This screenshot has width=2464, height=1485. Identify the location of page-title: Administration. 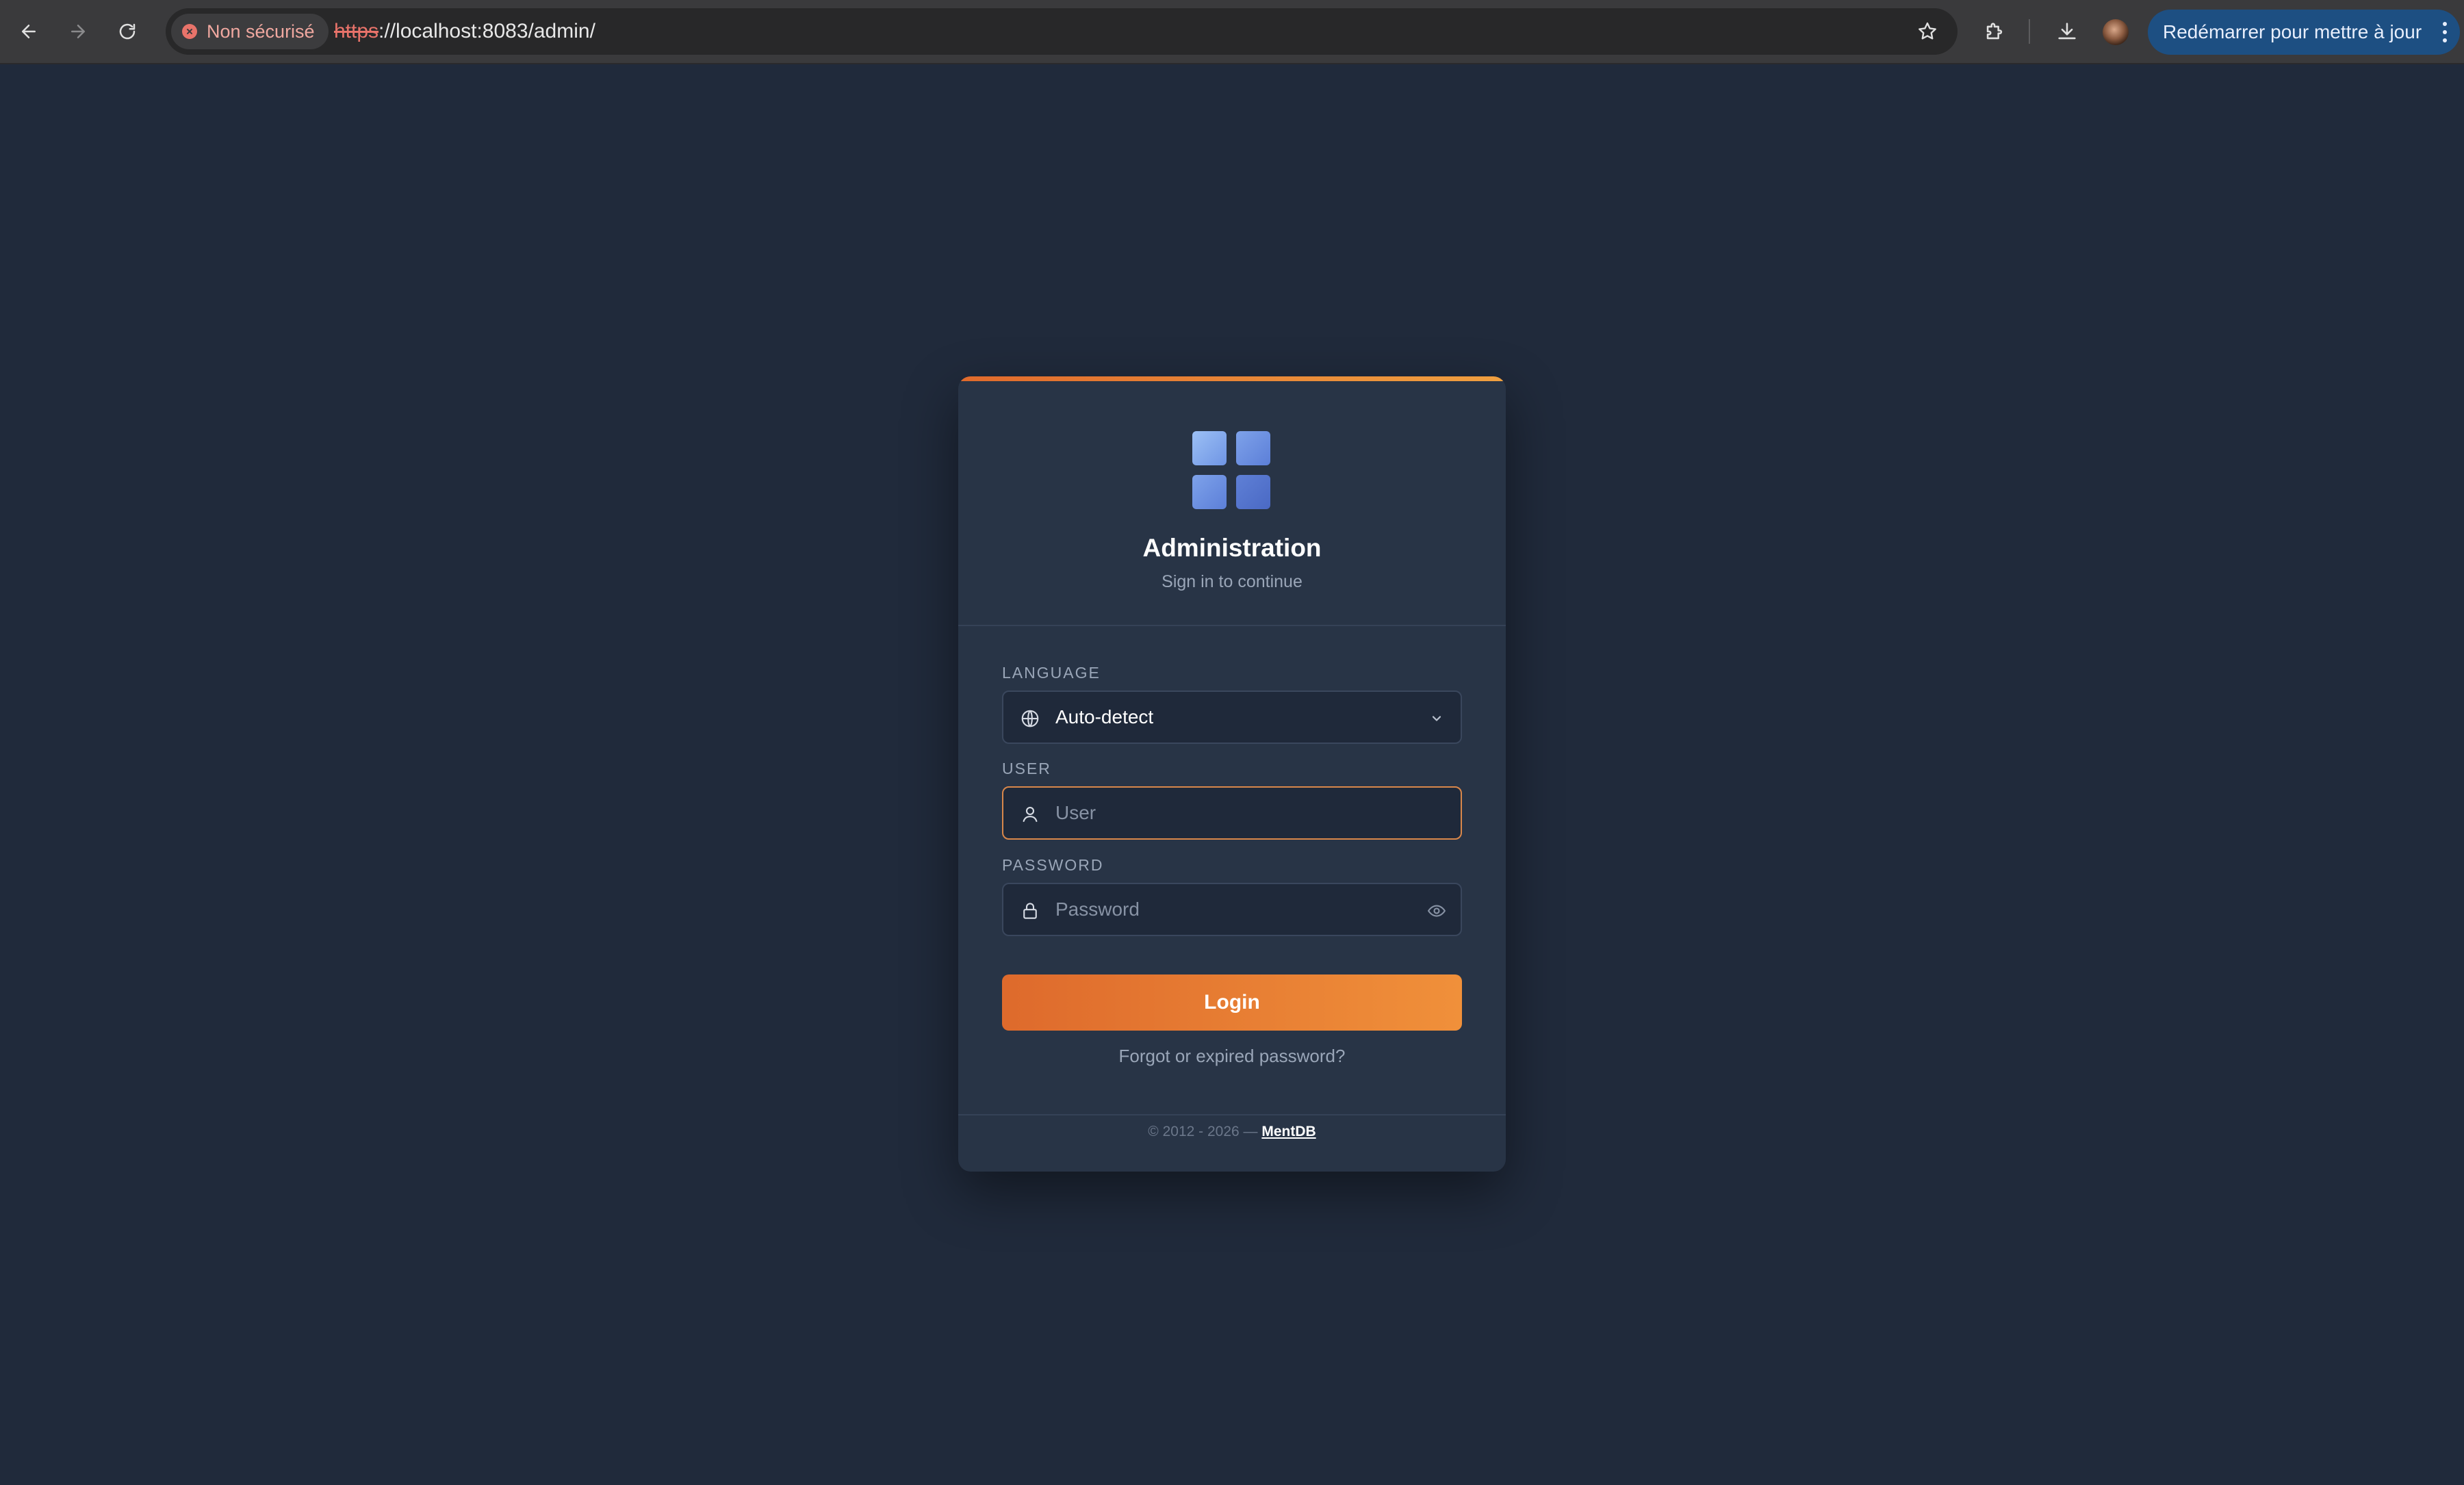
(1232, 548).